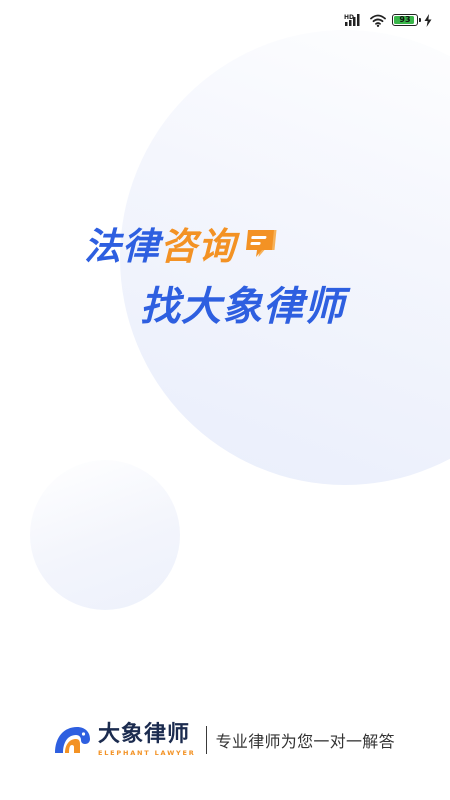  What do you see at coordinates (198, 246) in the screenshot?
I see `slogan-consult-text: 咨询` at bounding box center [198, 246].